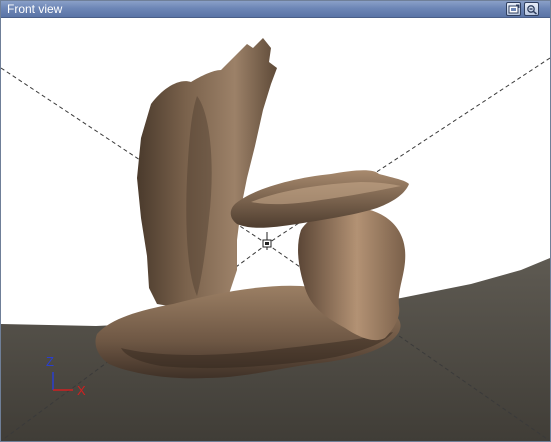 This screenshot has width=551, height=442. I want to click on view-options-button, so click(513, 9).